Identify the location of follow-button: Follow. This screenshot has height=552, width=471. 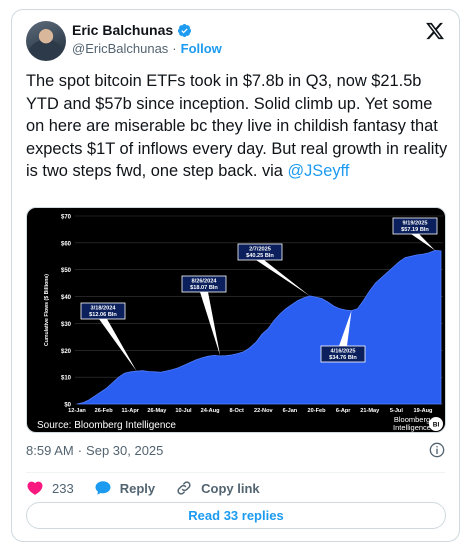
(201, 48).